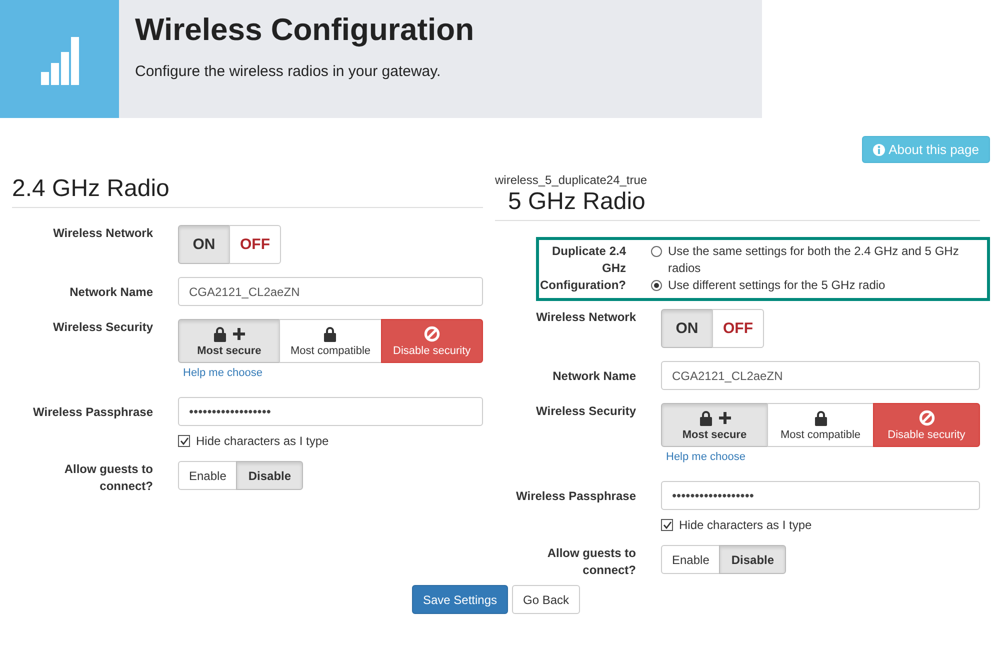 The height and width of the screenshot is (651, 1000). I want to click on page-title: Wireless Configuration, so click(304, 30).